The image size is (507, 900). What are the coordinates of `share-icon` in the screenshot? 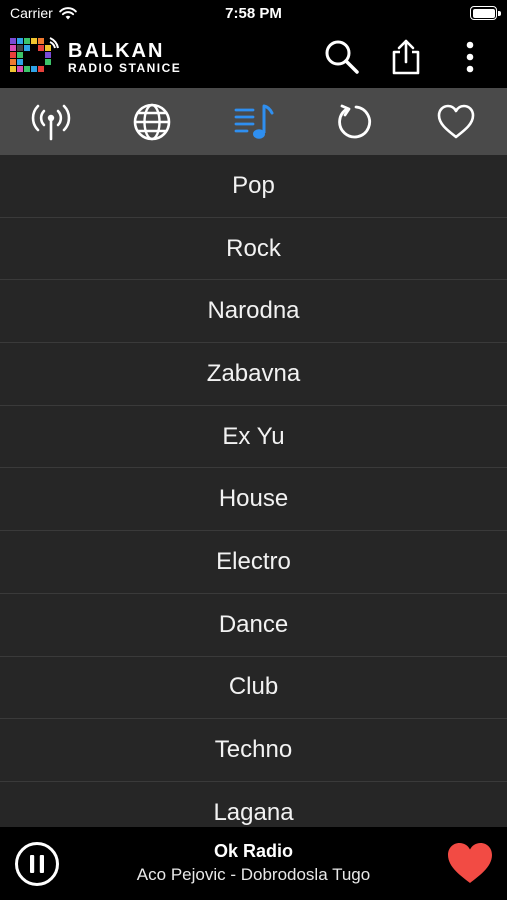 It's located at (406, 57).